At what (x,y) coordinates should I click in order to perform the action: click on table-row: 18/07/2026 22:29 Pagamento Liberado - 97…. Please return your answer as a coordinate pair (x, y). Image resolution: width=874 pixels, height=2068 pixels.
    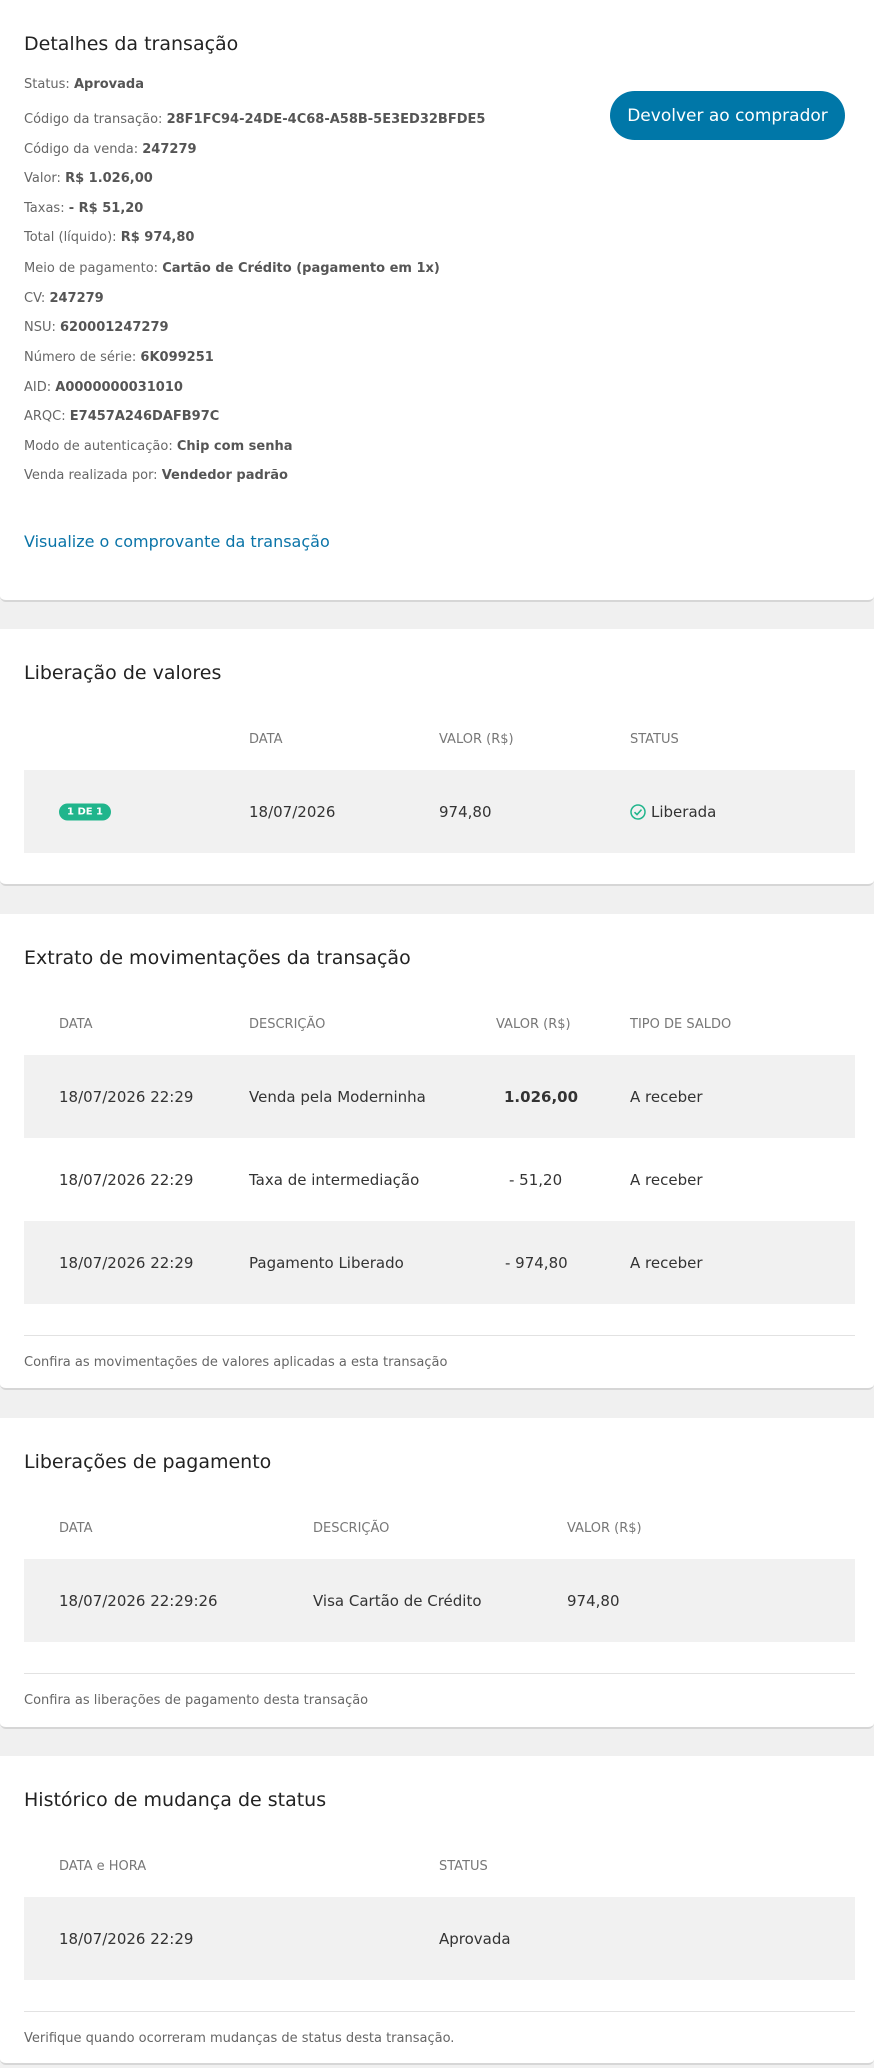
    Looking at the image, I should click on (439, 1262).